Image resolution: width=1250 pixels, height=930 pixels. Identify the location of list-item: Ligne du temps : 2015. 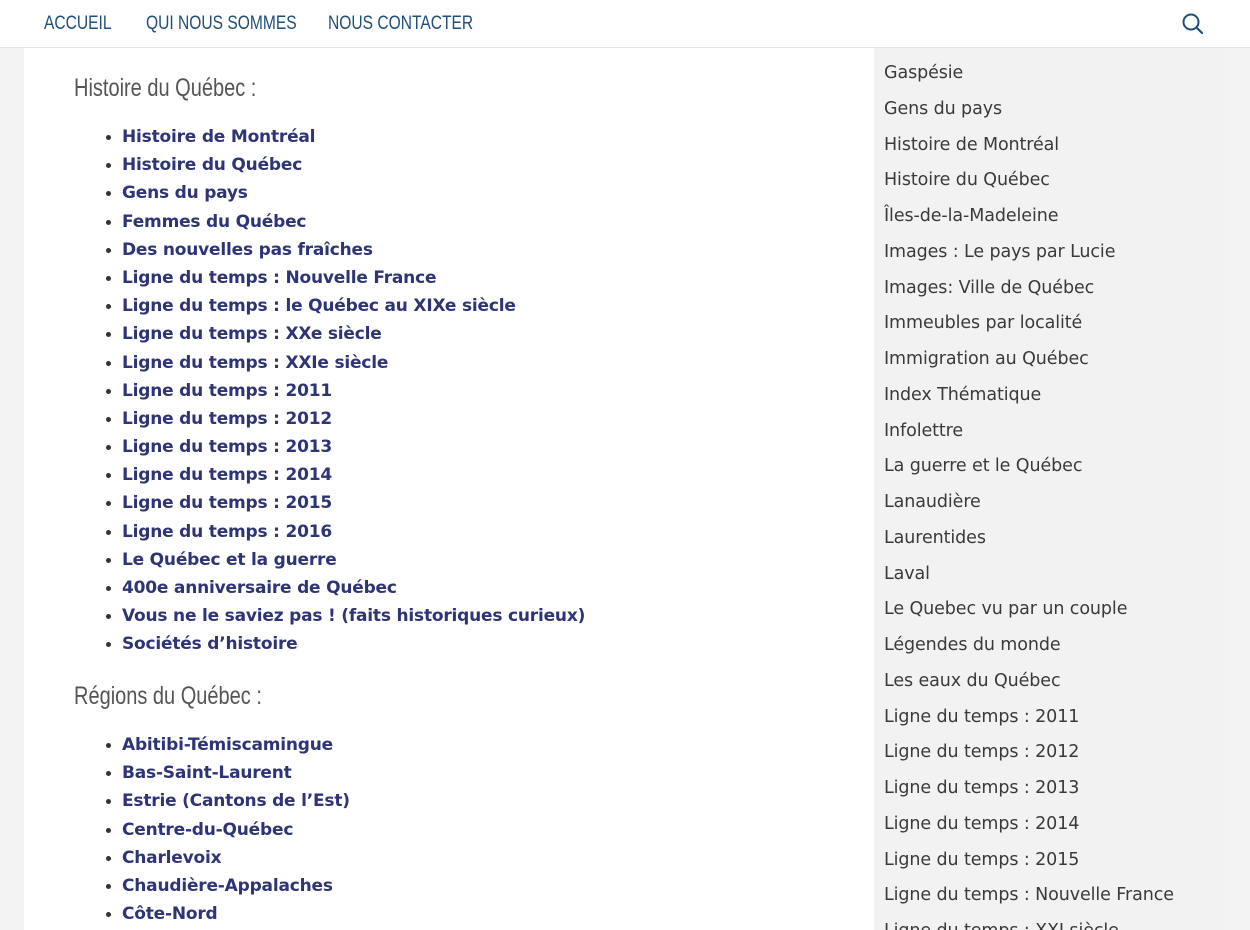
(345, 503).